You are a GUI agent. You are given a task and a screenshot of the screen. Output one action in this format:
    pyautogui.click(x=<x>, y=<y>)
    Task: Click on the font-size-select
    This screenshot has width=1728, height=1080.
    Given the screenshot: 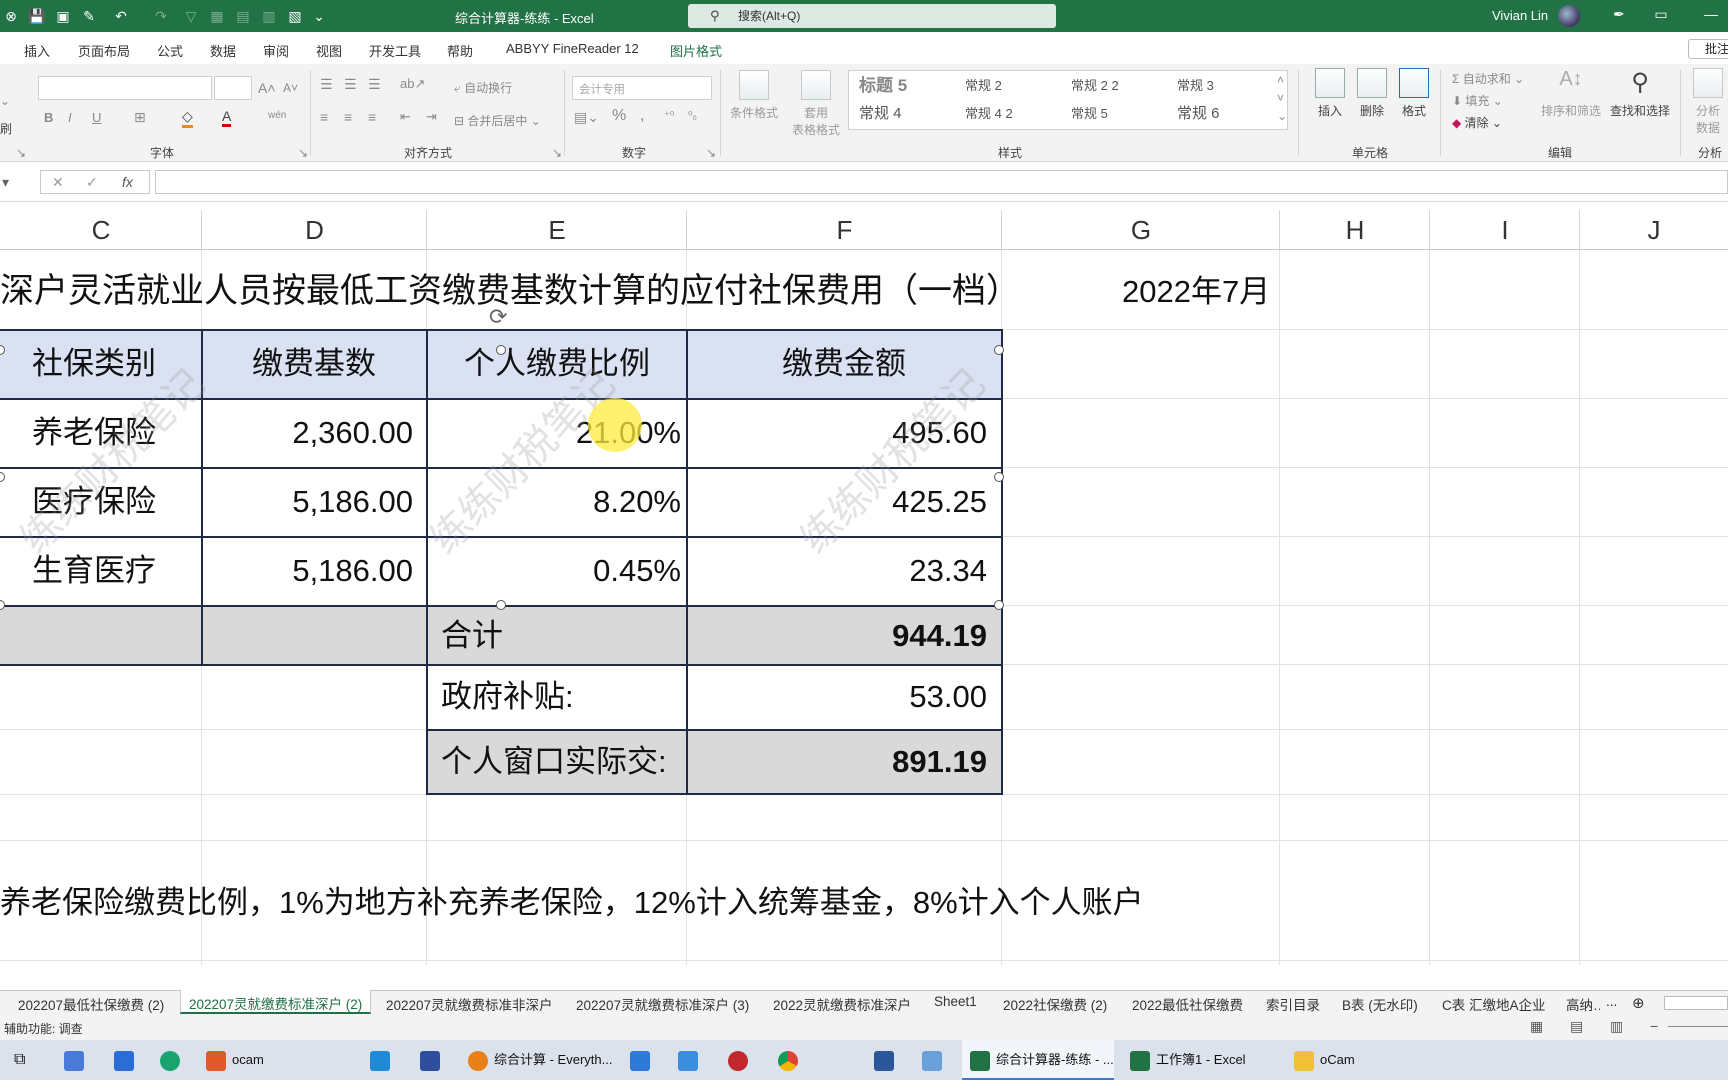 What is the action you would take?
    pyautogui.click(x=233, y=88)
    